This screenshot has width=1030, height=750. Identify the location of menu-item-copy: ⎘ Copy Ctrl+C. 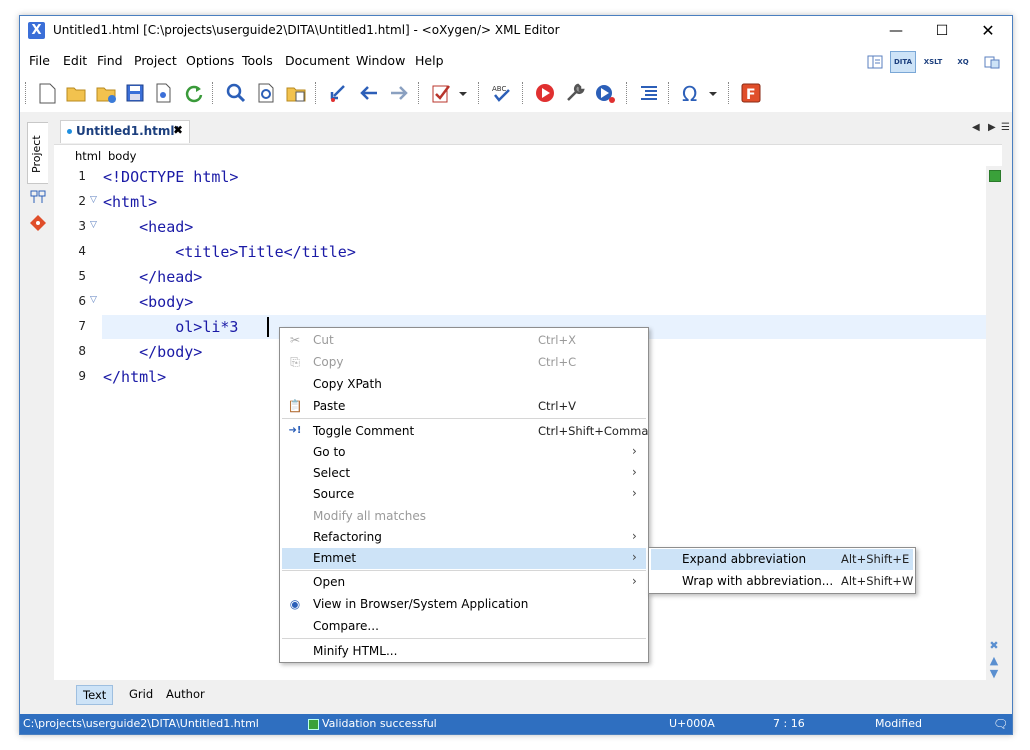
(464, 362).